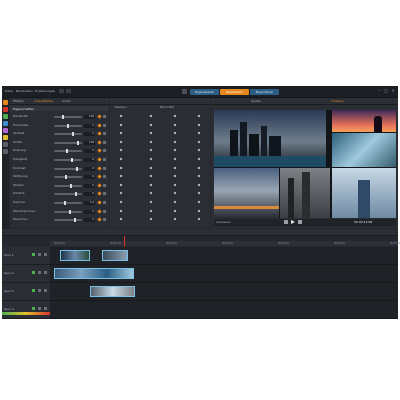  Describe the element at coordinates (5, 144) in the screenshot. I see `menu-tool-icon` at that location.